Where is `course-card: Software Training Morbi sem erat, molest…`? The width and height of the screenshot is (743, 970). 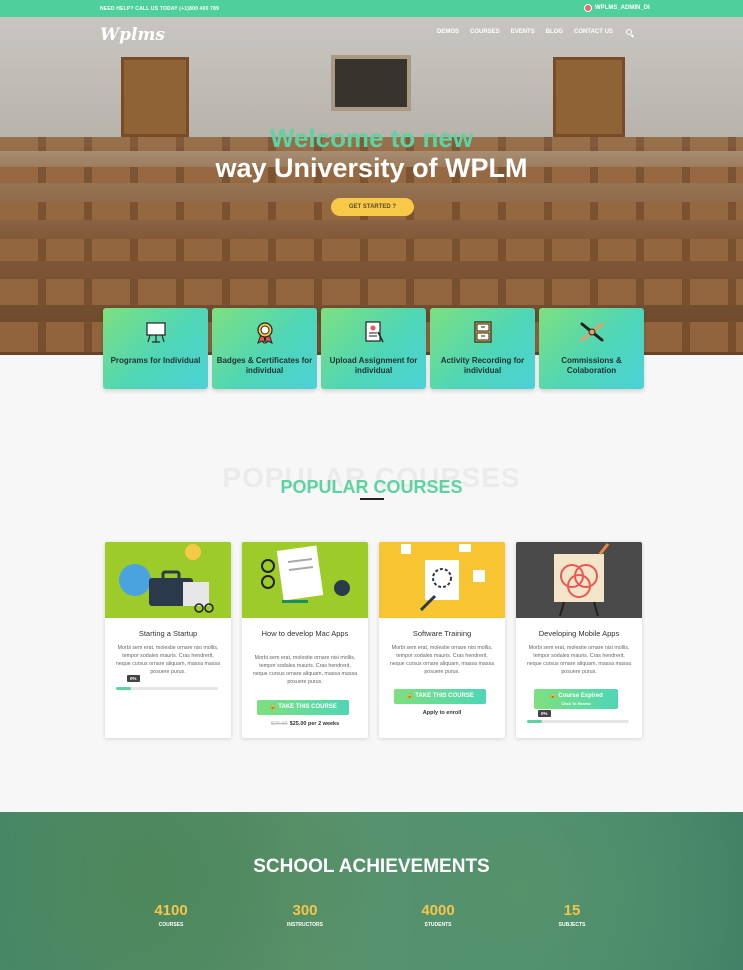
course-card: Software Training Morbi sem erat, molest… is located at coordinates (442, 640).